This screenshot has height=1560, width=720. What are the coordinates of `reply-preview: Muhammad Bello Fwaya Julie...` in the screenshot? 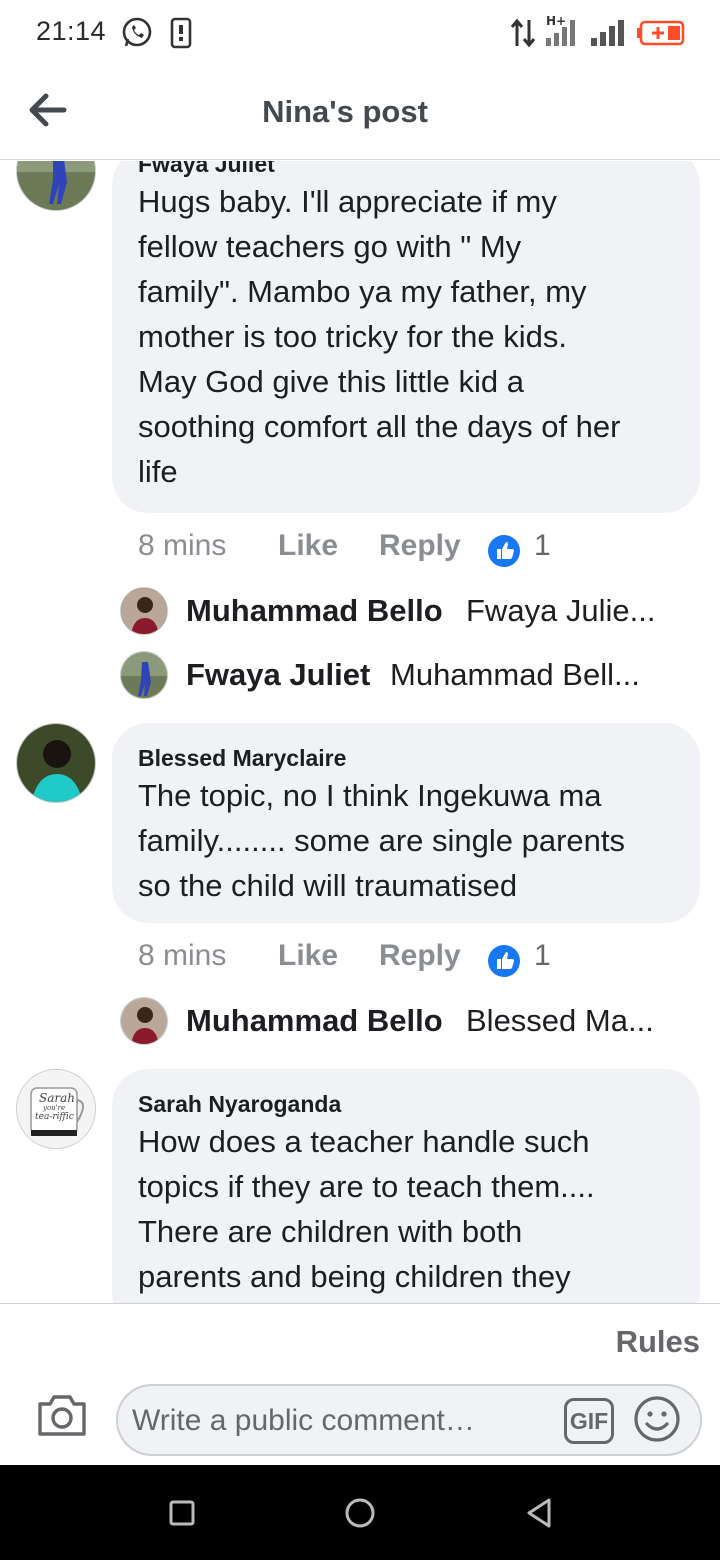 It's located at (400, 612).